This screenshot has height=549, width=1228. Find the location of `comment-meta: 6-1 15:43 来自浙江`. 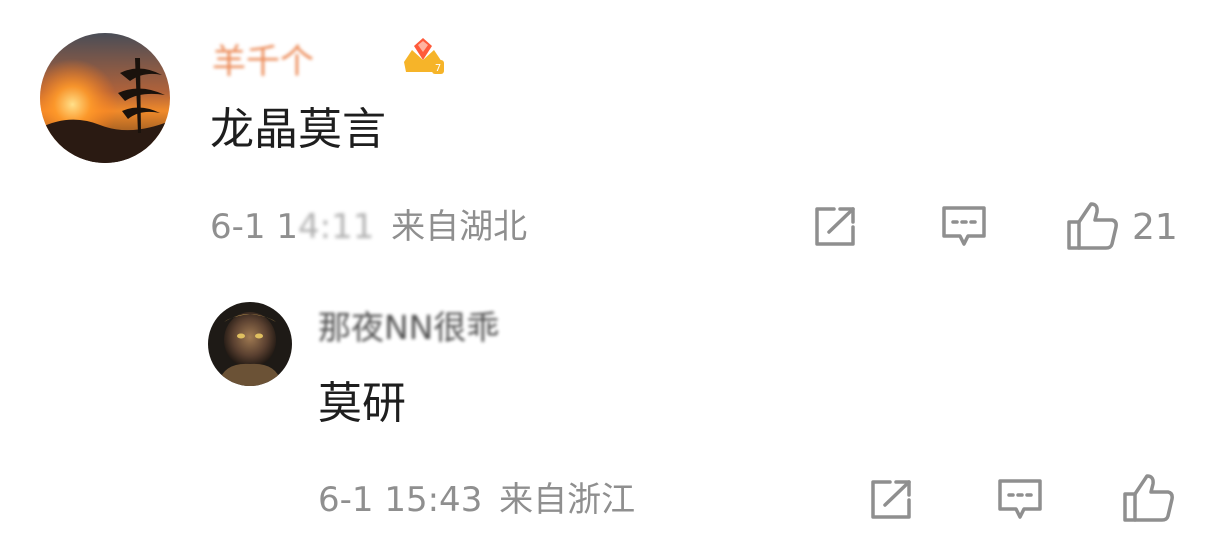

comment-meta: 6-1 15:43 来自浙江 is located at coordinates (476, 500).